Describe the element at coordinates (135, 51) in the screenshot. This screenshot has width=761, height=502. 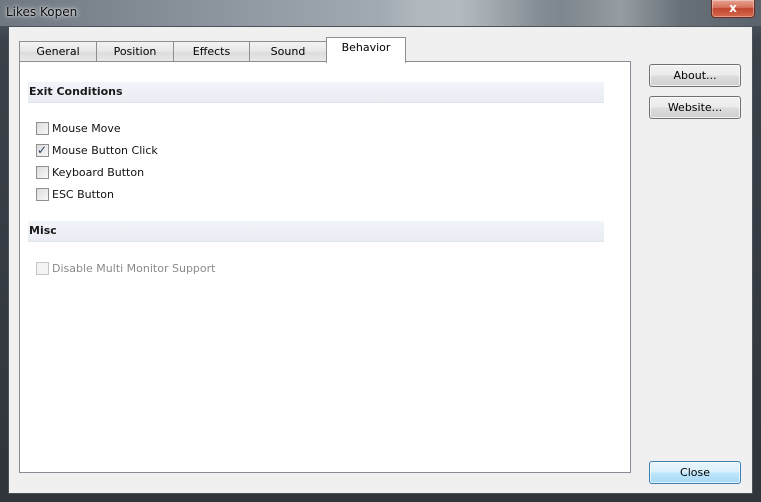
I see `tab-position: Position` at that location.